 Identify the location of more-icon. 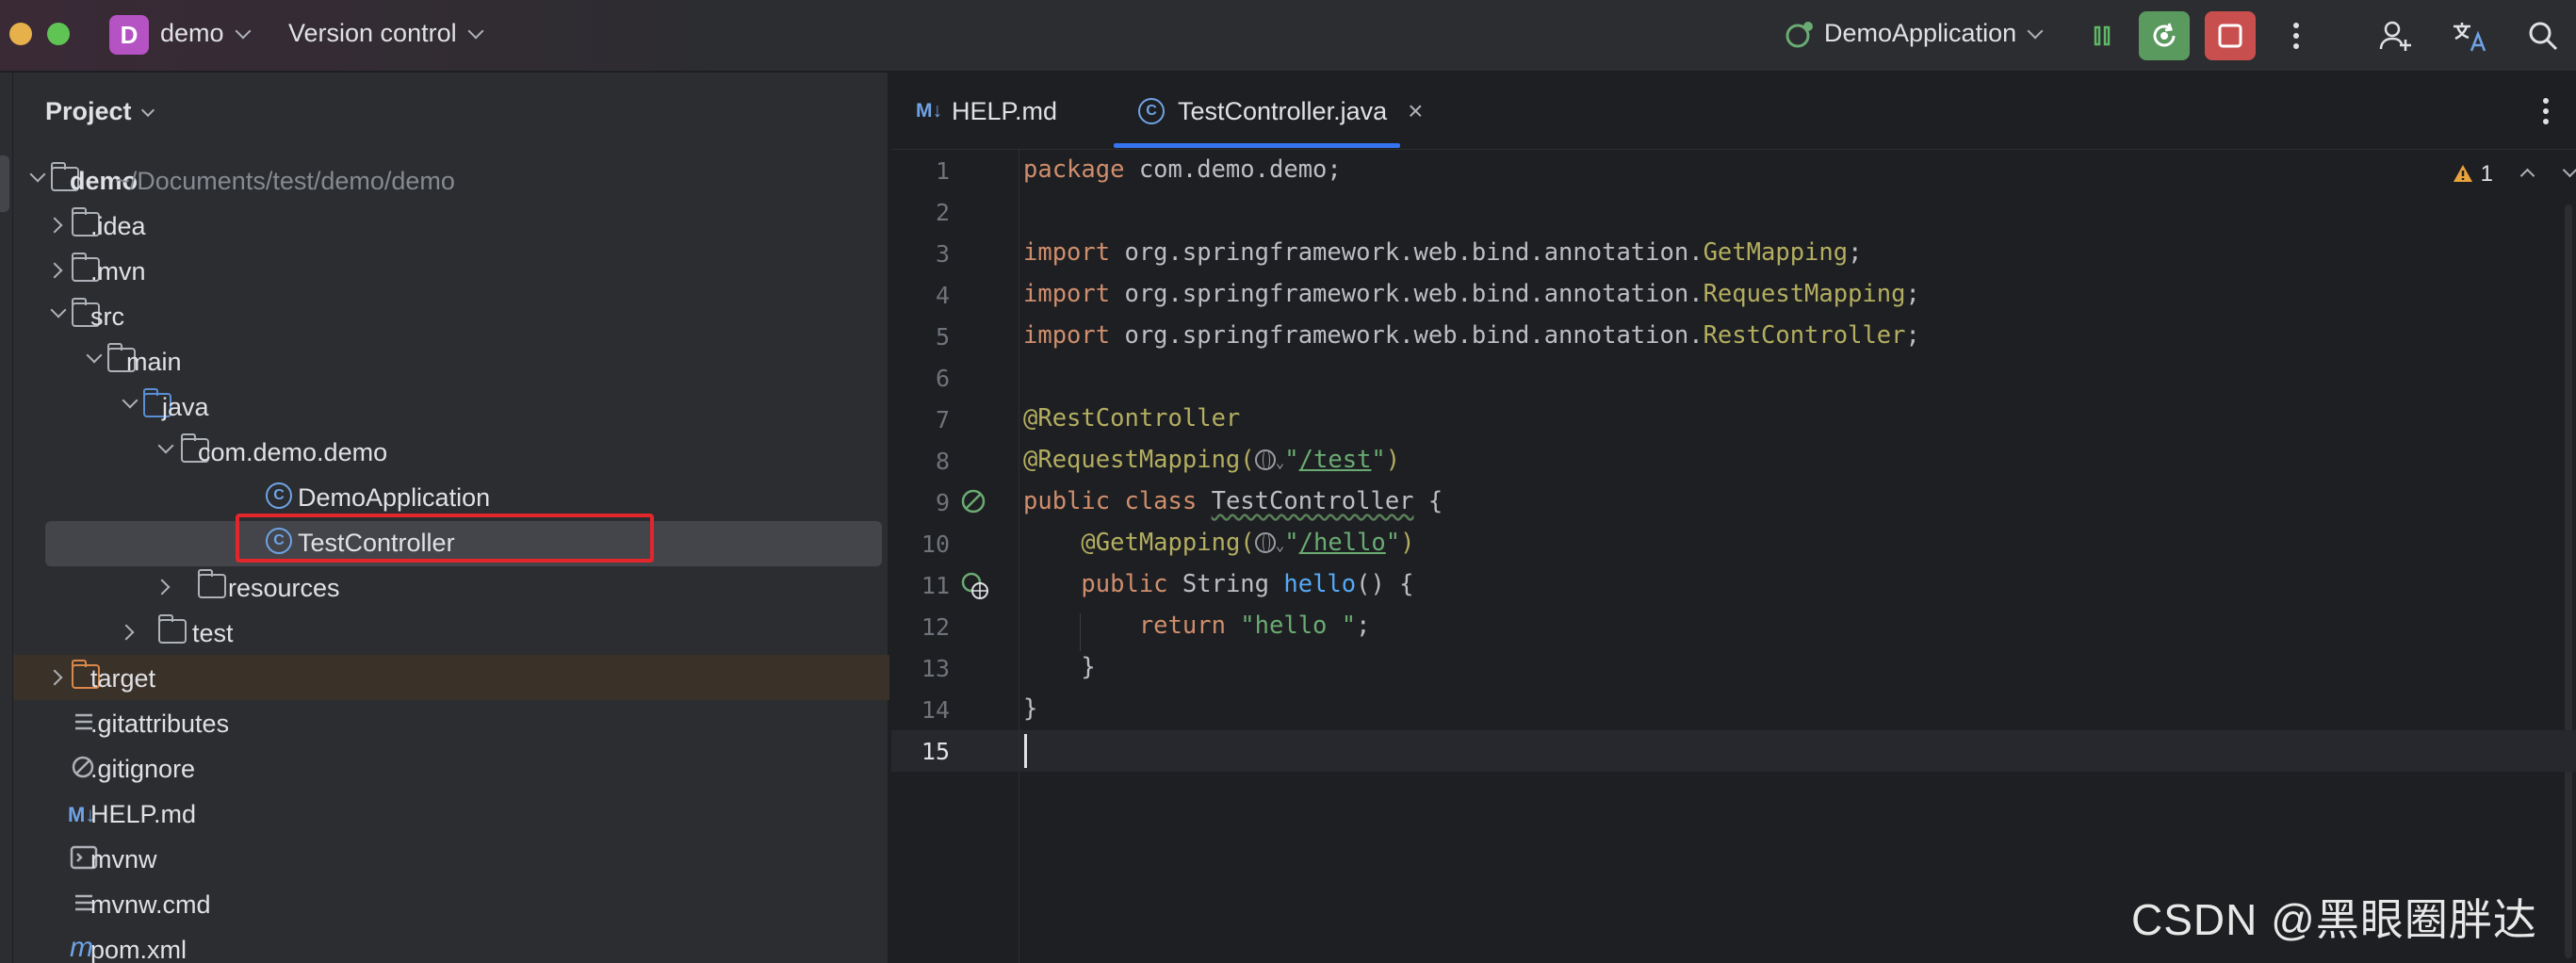
(2296, 35).